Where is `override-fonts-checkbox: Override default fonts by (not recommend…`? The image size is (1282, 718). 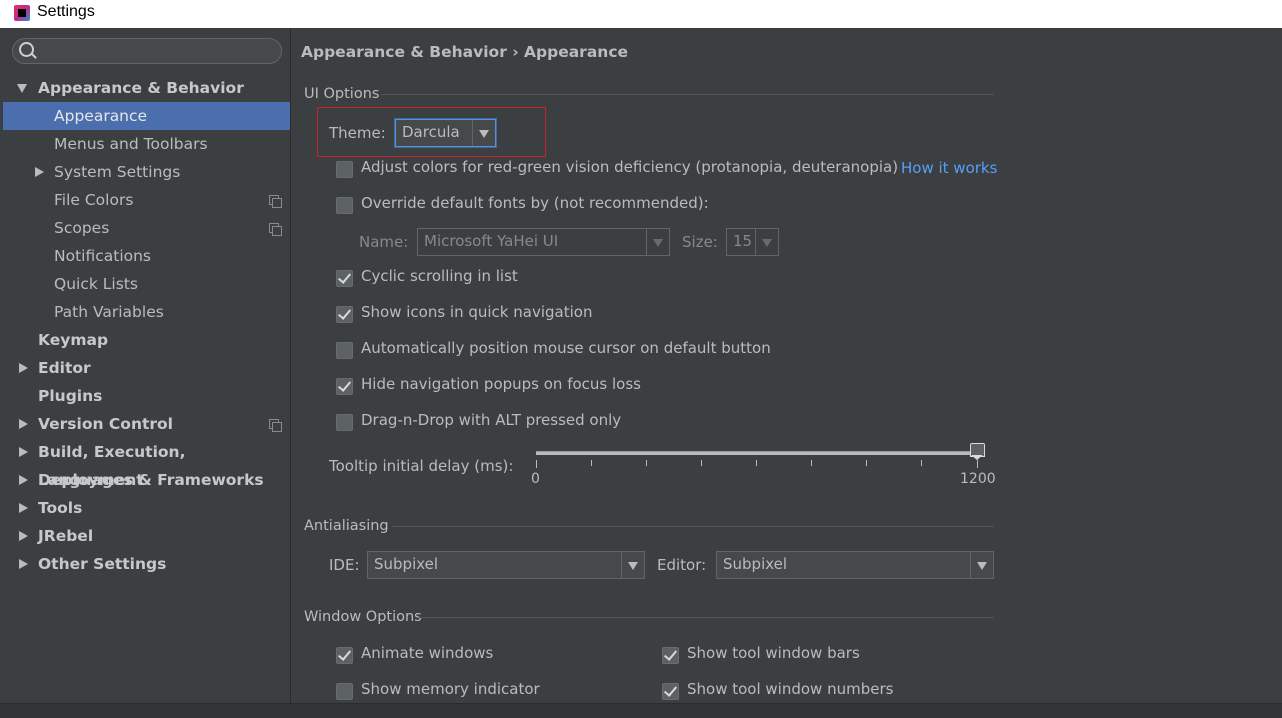 override-fonts-checkbox: Override default fonts by (not recommend… is located at coordinates (536, 206).